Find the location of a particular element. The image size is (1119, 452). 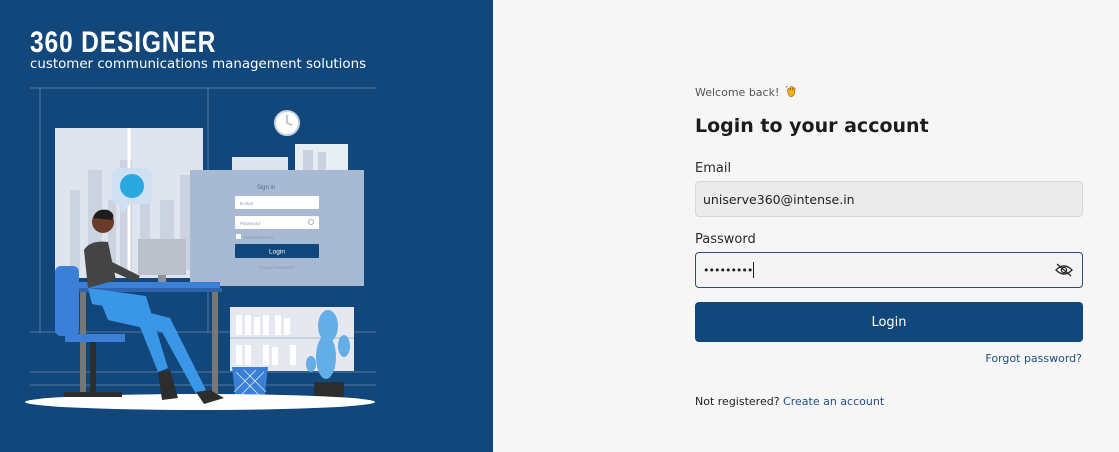

page-title: Login to your account is located at coordinates (812, 126).